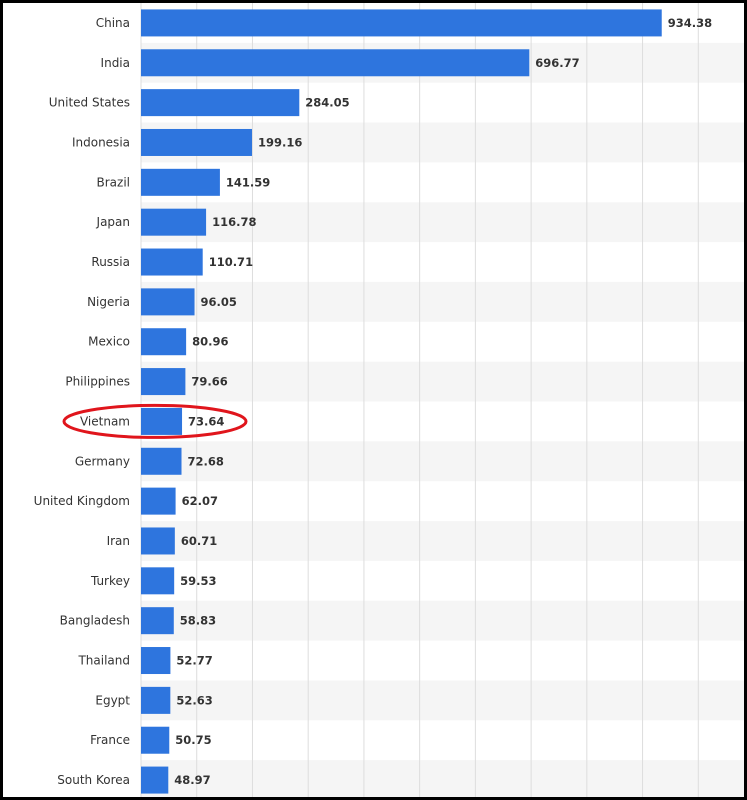 The image size is (747, 800). What do you see at coordinates (193, 740) in the screenshot?
I see `value-label-france: 50.75` at bounding box center [193, 740].